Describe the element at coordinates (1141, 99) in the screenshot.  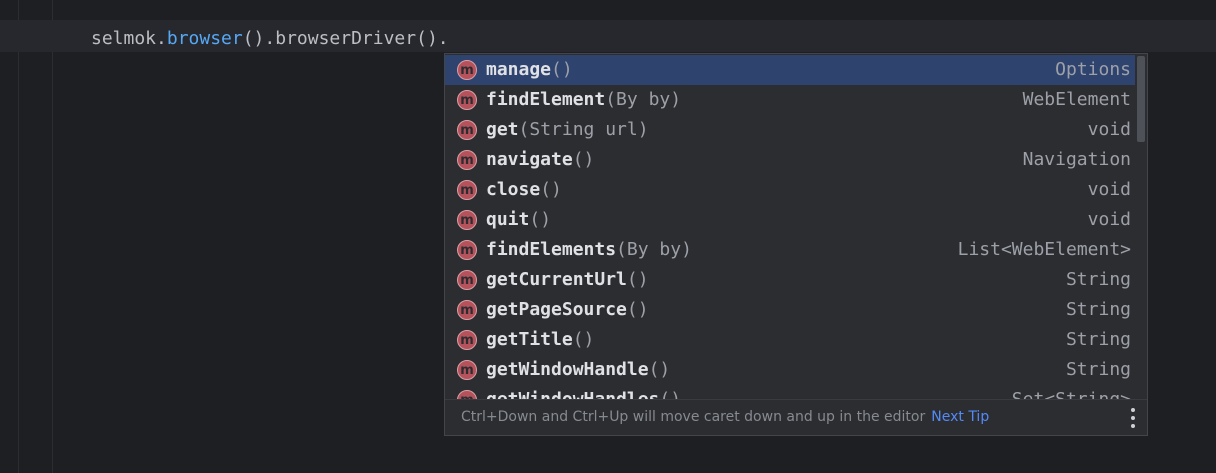
I see `scrollbar-thumb` at that location.